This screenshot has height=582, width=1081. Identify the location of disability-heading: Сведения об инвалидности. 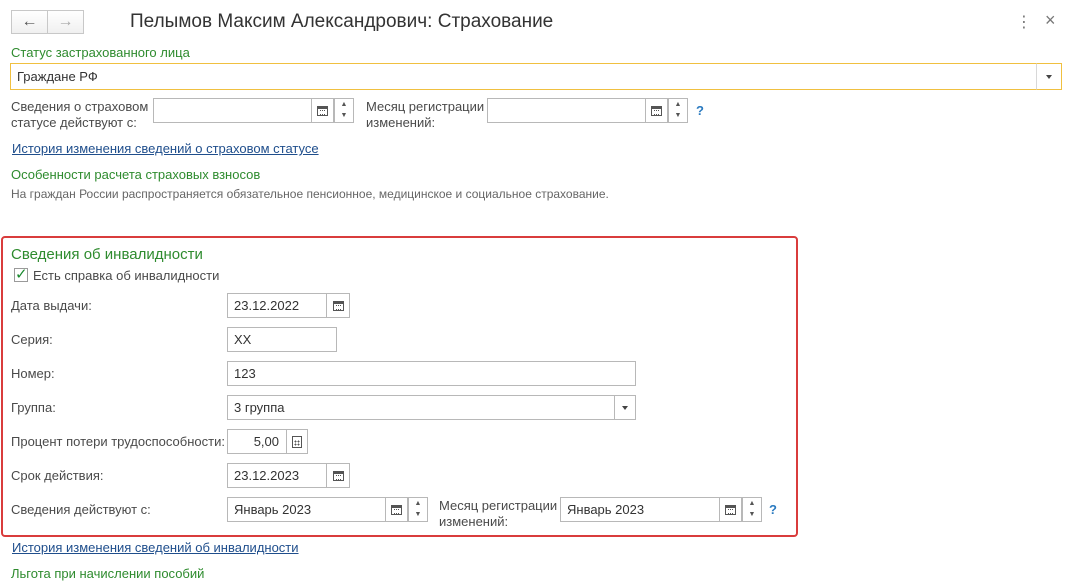
(107, 254).